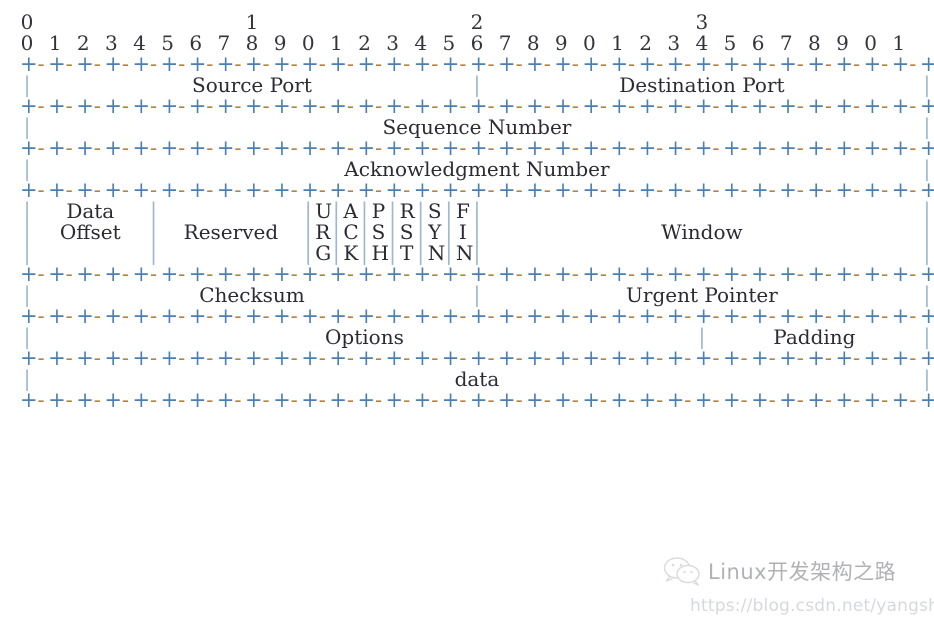 The height and width of the screenshot is (624, 934). Describe the element at coordinates (196, 43) in the screenshot. I see `bit-ruler-6: 6` at that location.